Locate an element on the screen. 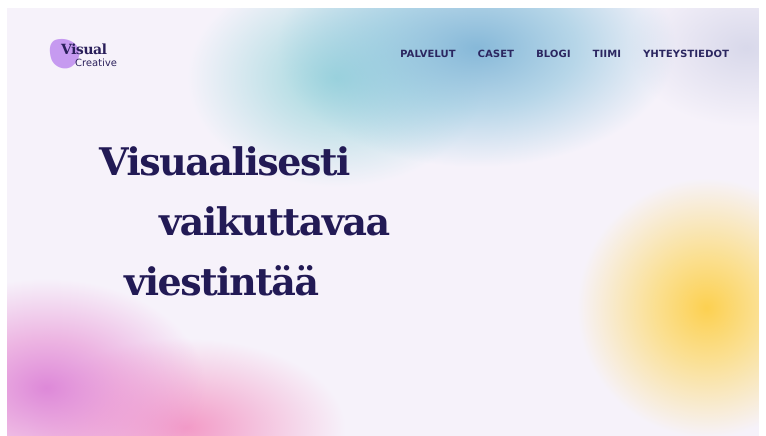 The height and width of the screenshot is (436, 766). logo-word: Visual is located at coordinates (83, 50).